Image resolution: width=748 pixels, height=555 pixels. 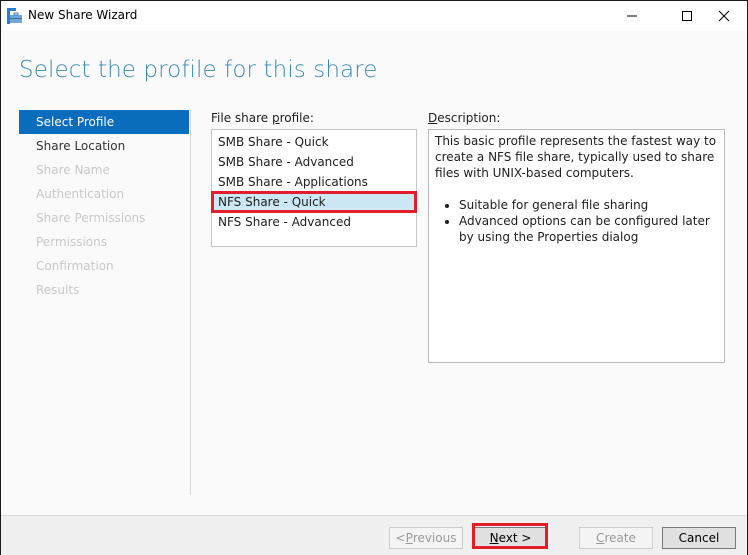 I want to click on create-button: Create, so click(x=616, y=538).